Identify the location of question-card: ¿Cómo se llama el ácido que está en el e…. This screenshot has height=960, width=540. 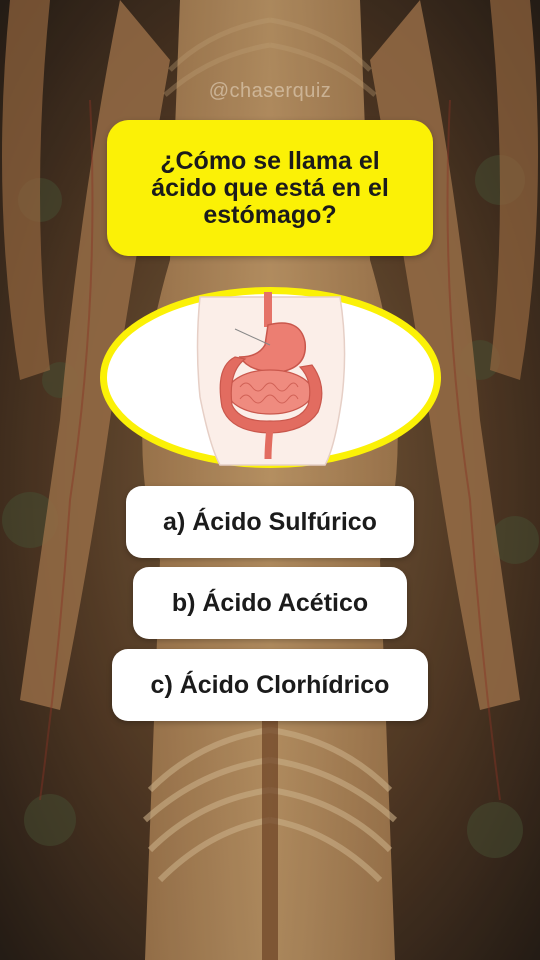
(270, 188).